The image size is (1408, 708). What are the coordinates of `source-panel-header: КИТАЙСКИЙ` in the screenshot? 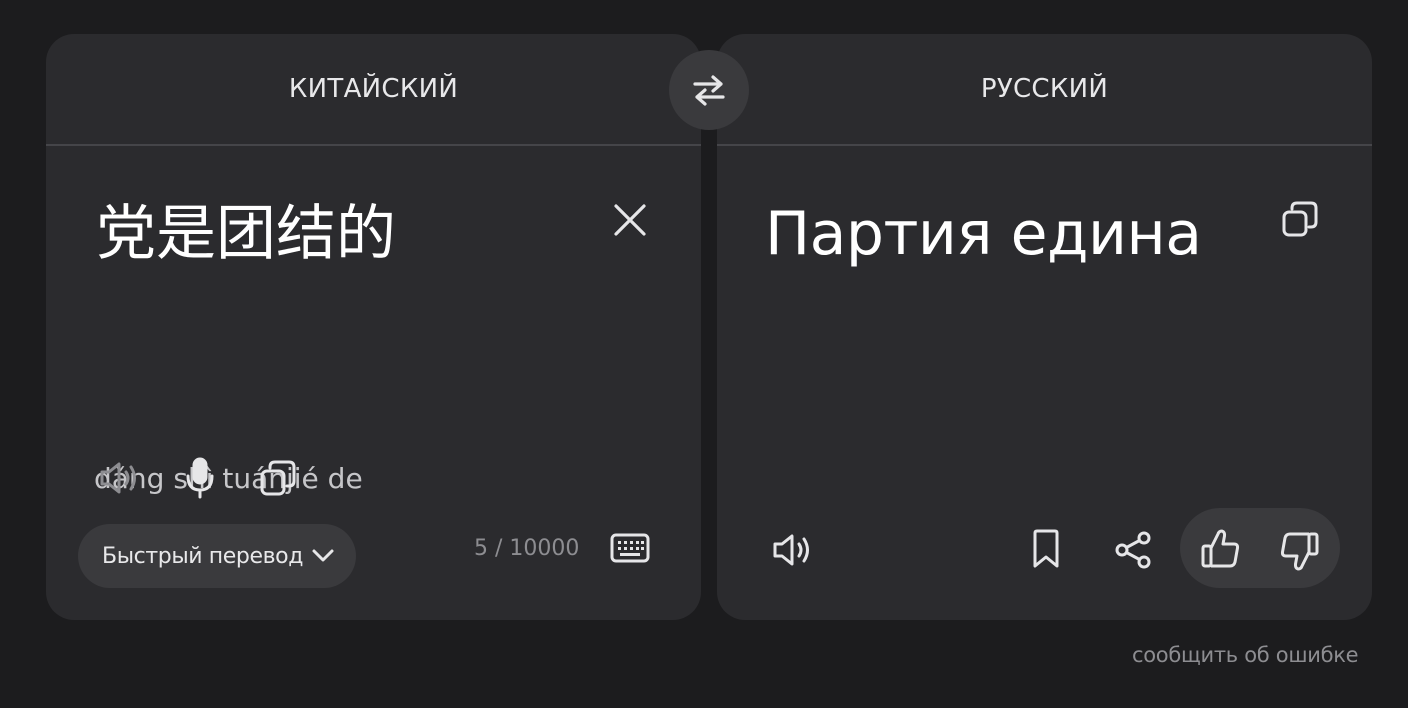 It's located at (373, 90).